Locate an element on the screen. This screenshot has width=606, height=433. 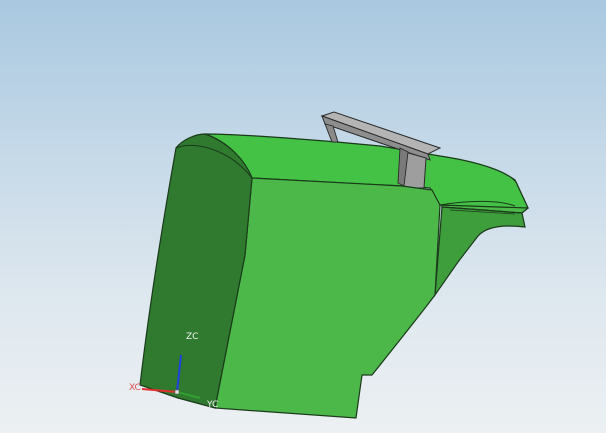
triad-x-label: XC is located at coordinates (135, 388).